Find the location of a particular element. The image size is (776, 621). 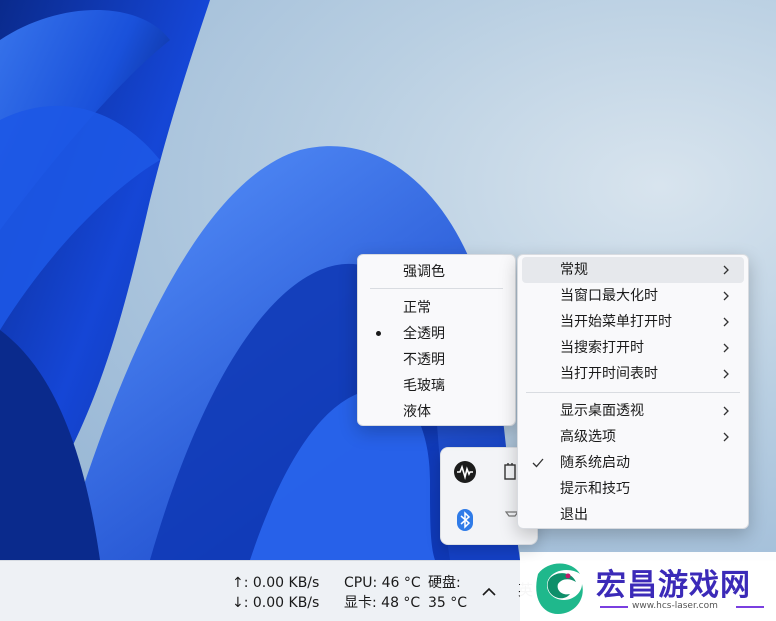

menu-item-label: 随系统启动 is located at coordinates (595, 463).